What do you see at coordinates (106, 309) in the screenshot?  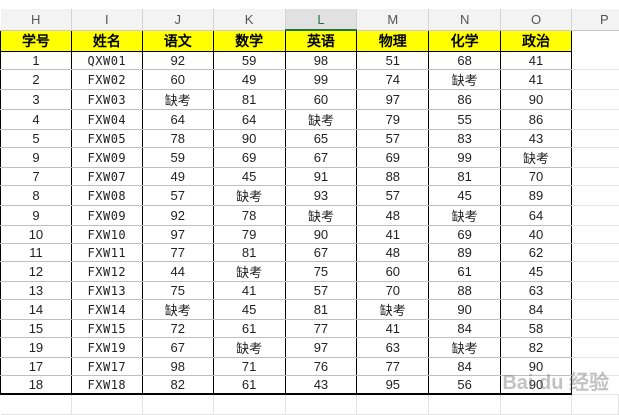 I see `name-cell: FXW14` at bounding box center [106, 309].